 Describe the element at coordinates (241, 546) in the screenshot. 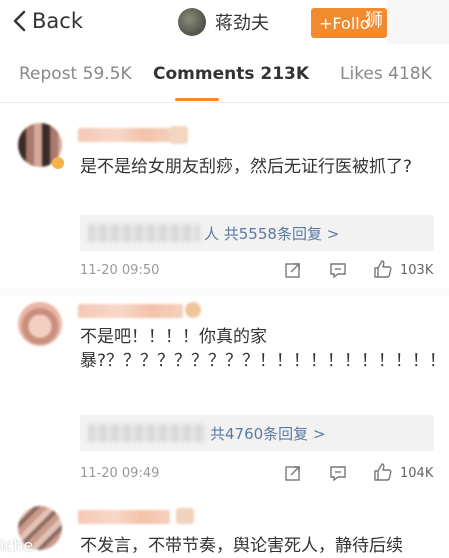

I see `comment-text: 不发言，不带节奏，舆论害死人，静待后续` at that location.